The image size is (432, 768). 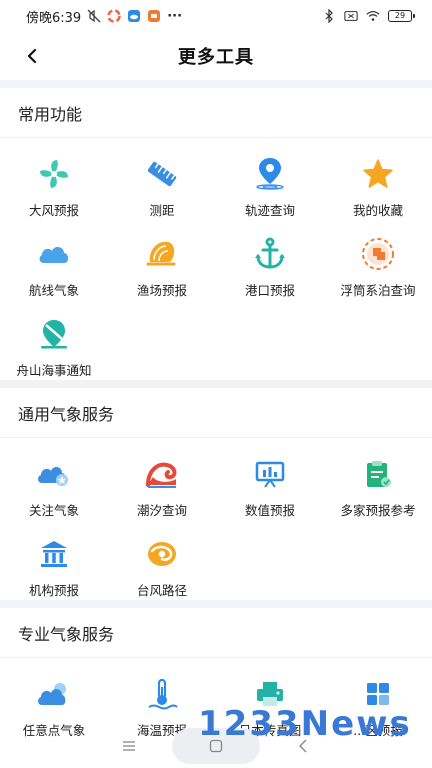 What do you see at coordinates (378, 510) in the screenshot?
I see `tool-label: 多家预报参考` at bounding box center [378, 510].